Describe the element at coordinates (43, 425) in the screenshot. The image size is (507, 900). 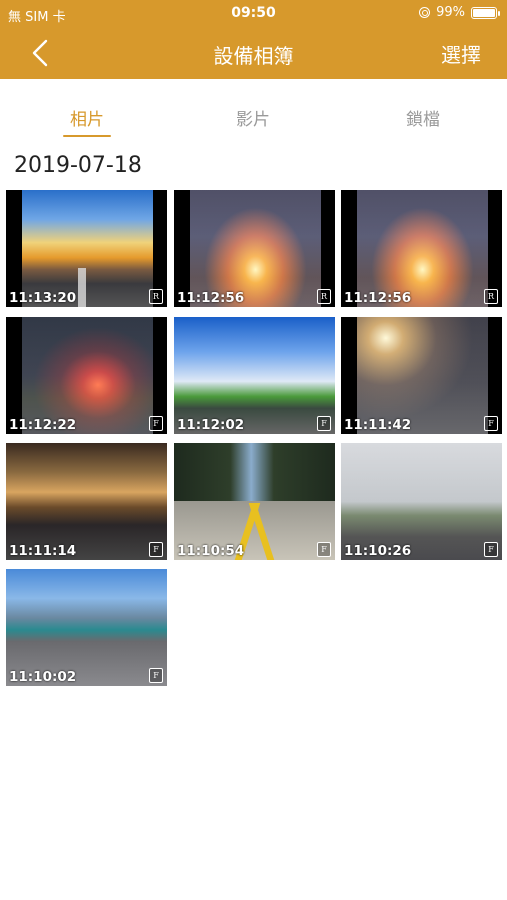
I see `thumbnail-time: 11:12:22` at that location.